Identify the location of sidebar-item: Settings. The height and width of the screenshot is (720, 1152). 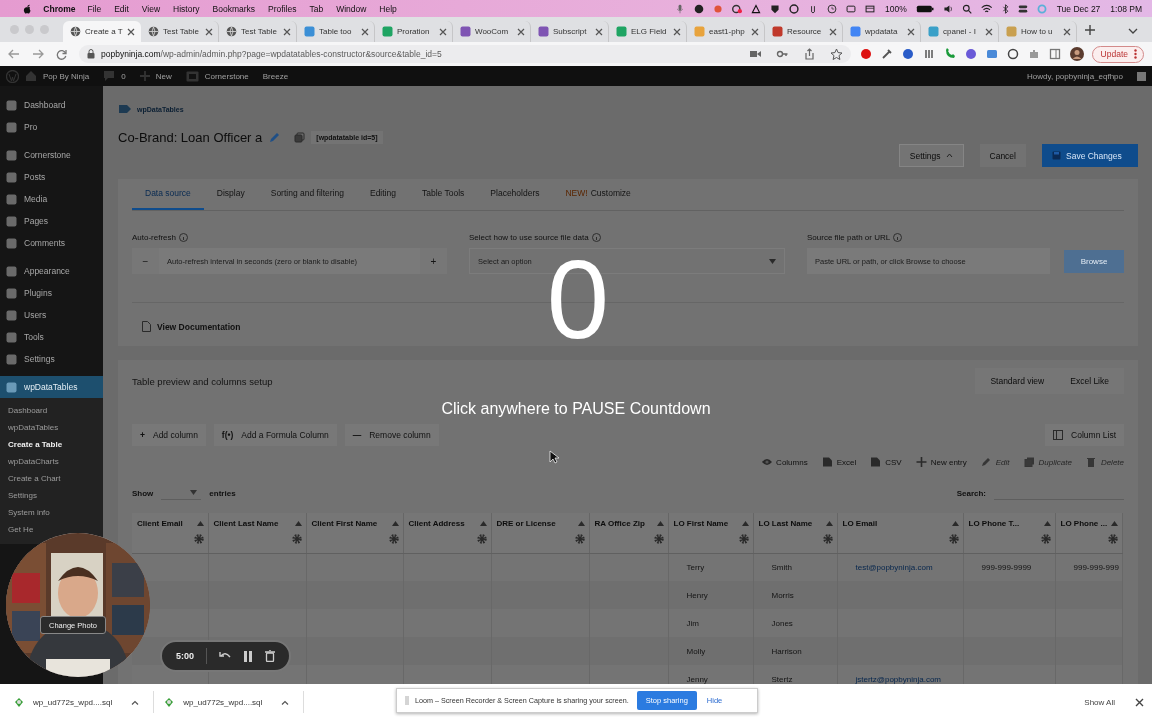
(51, 359).